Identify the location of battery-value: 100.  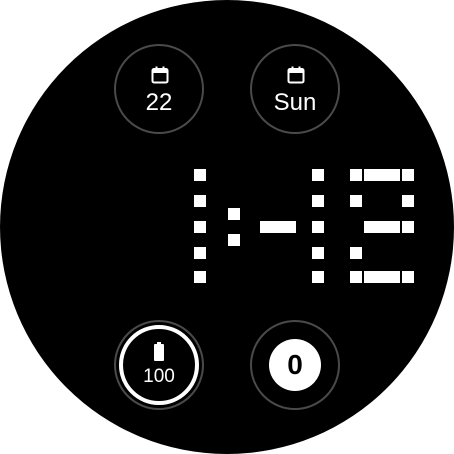
(159, 376).